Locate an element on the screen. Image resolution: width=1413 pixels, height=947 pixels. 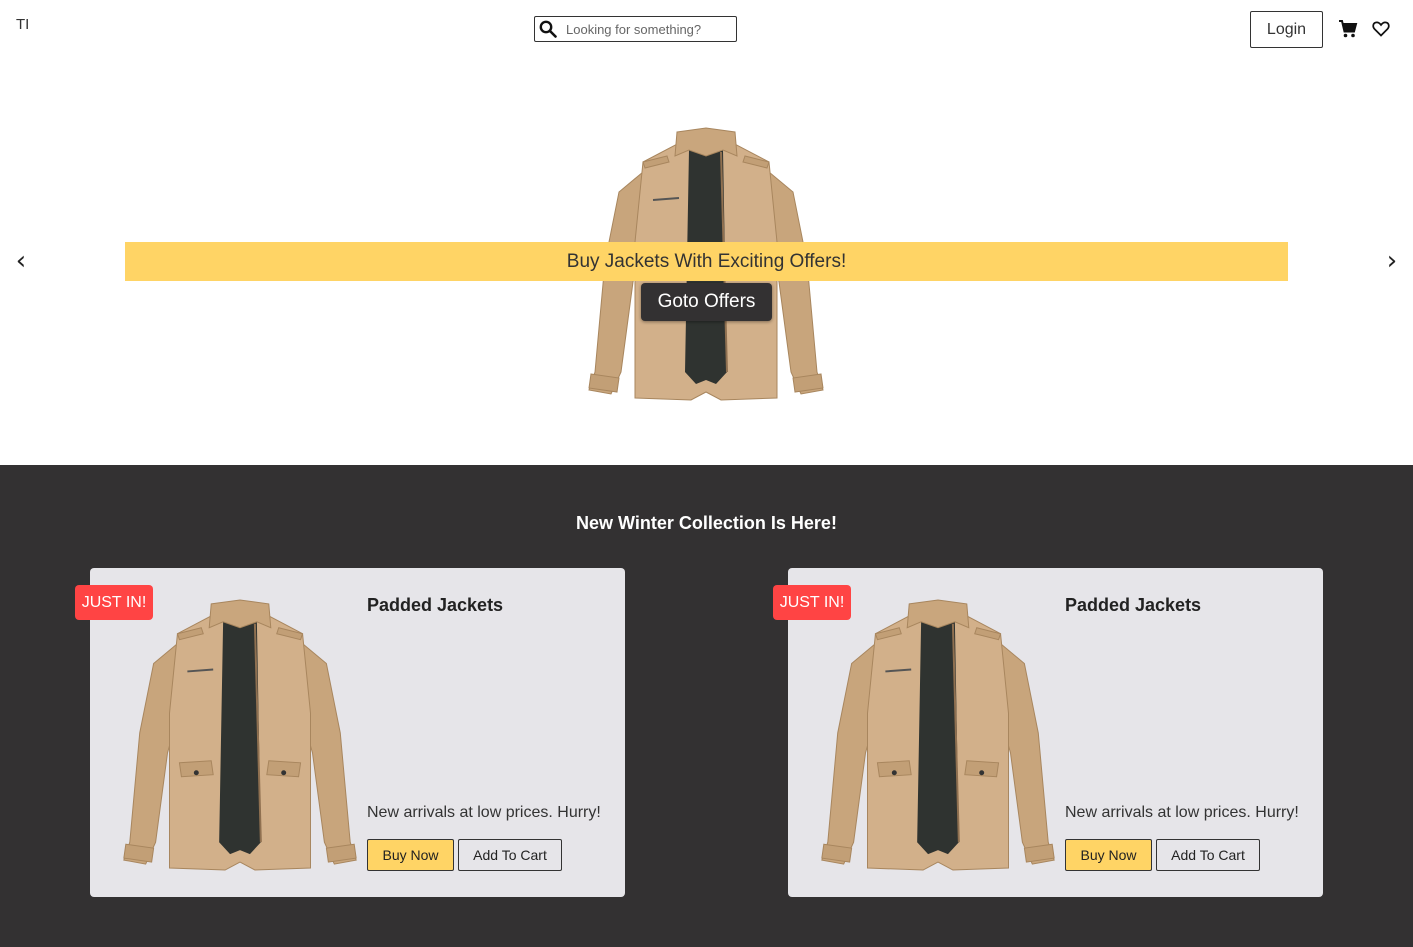
cart-icon is located at coordinates (1348, 29).